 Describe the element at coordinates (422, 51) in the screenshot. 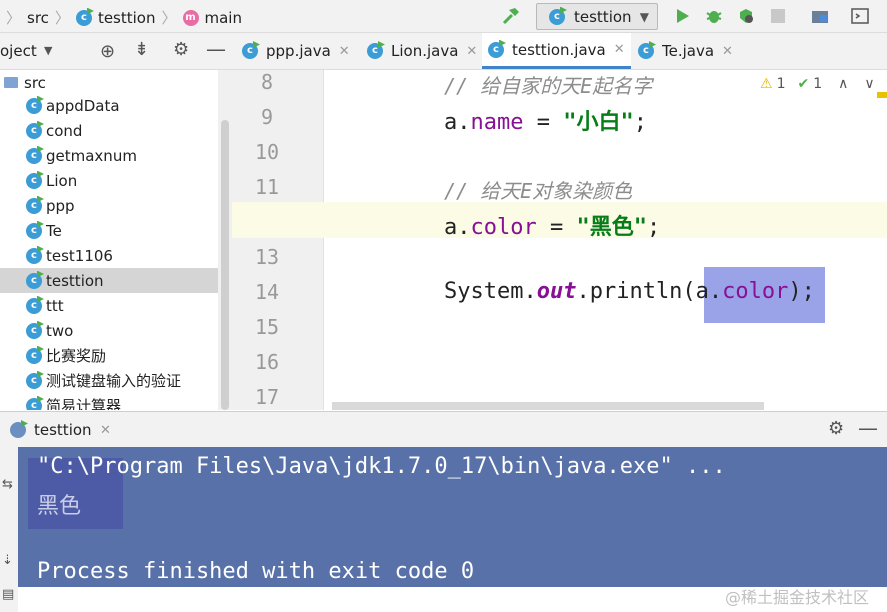

I see `tab-lion: c Lion.java ✕` at that location.